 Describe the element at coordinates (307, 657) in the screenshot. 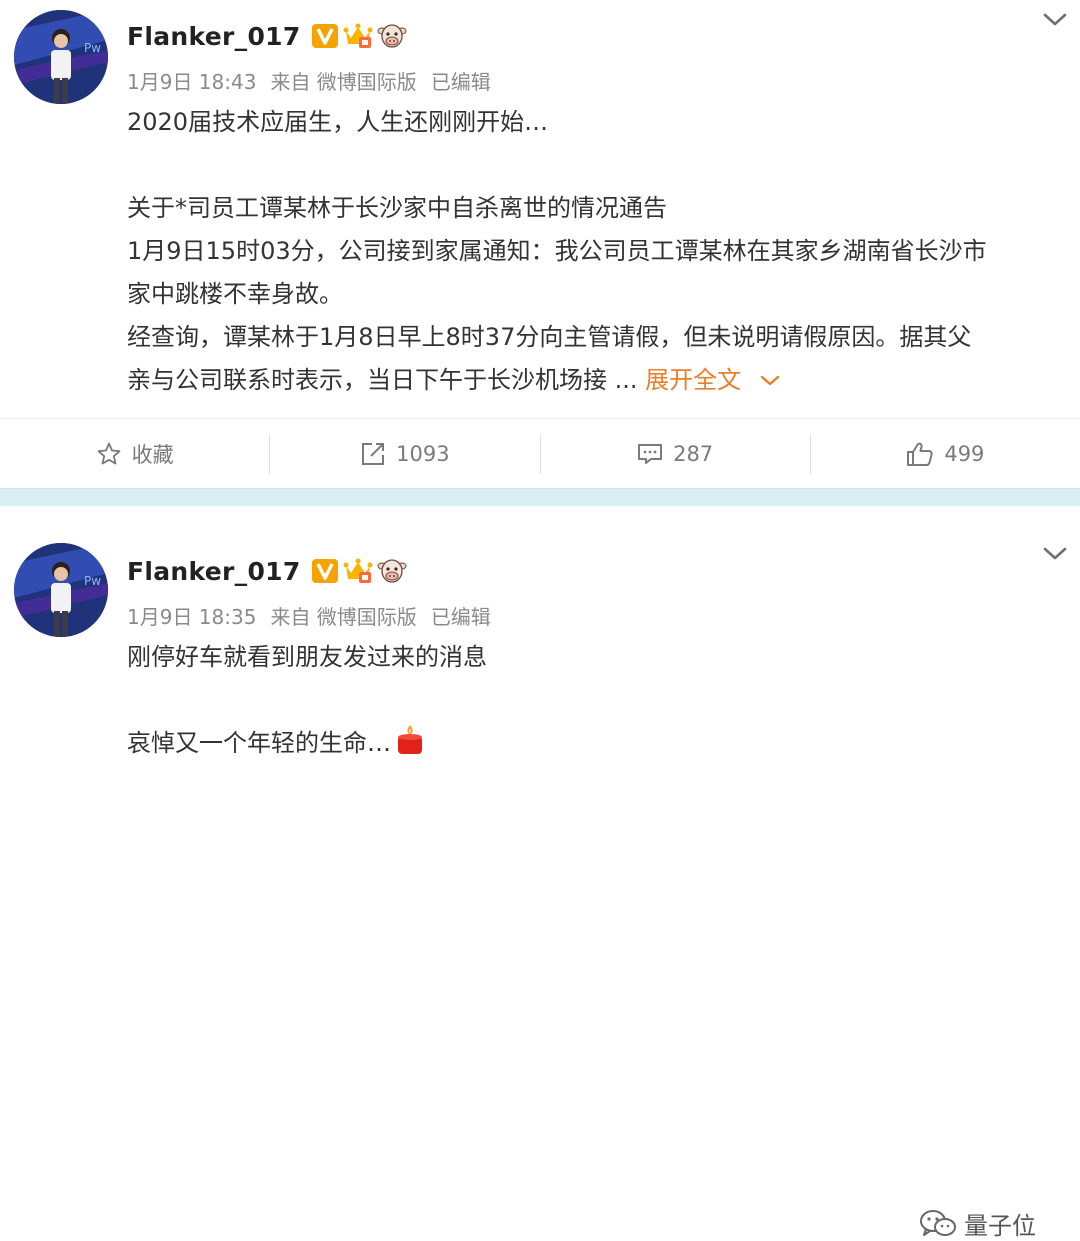

I see `content-line: 刚停好车就看到朋友发过来的消息` at that location.